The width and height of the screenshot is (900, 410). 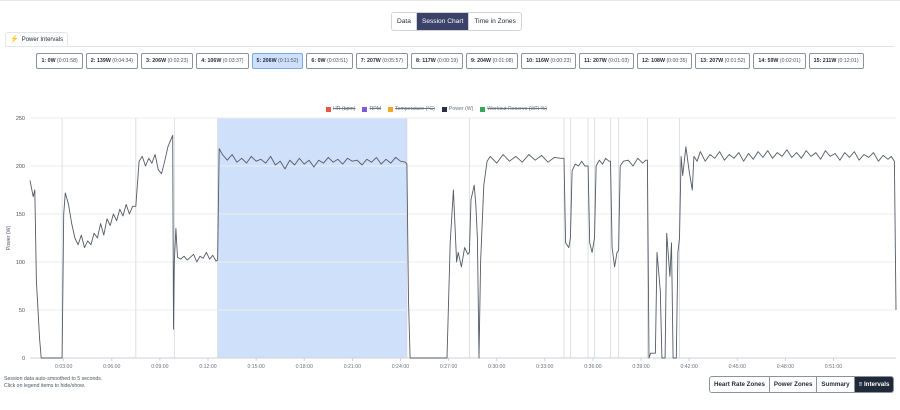 What do you see at coordinates (443, 21) in the screenshot?
I see `tab-session-chart: Session Chart` at bounding box center [443, 21].